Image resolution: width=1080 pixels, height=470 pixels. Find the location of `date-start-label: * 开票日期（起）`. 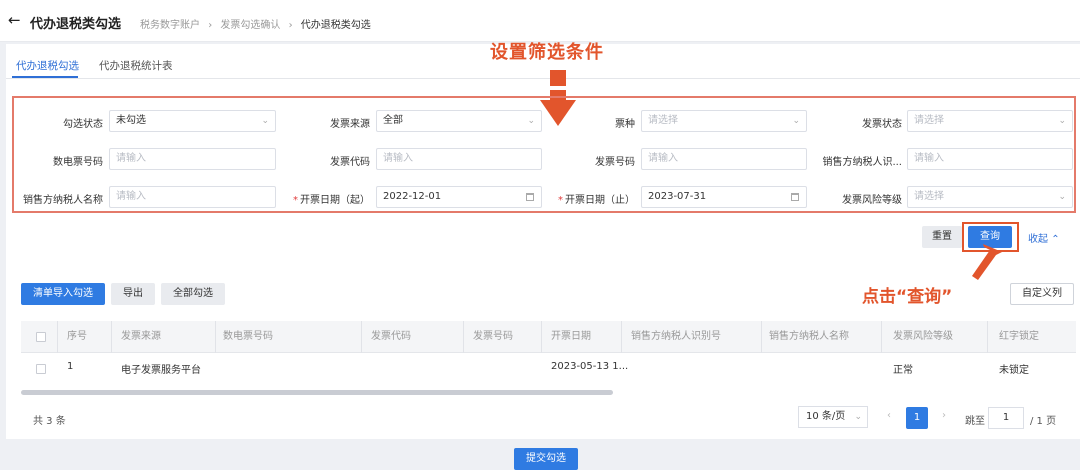

date-start-label: * 开票日期（起） is located at coordinates (331, 200).